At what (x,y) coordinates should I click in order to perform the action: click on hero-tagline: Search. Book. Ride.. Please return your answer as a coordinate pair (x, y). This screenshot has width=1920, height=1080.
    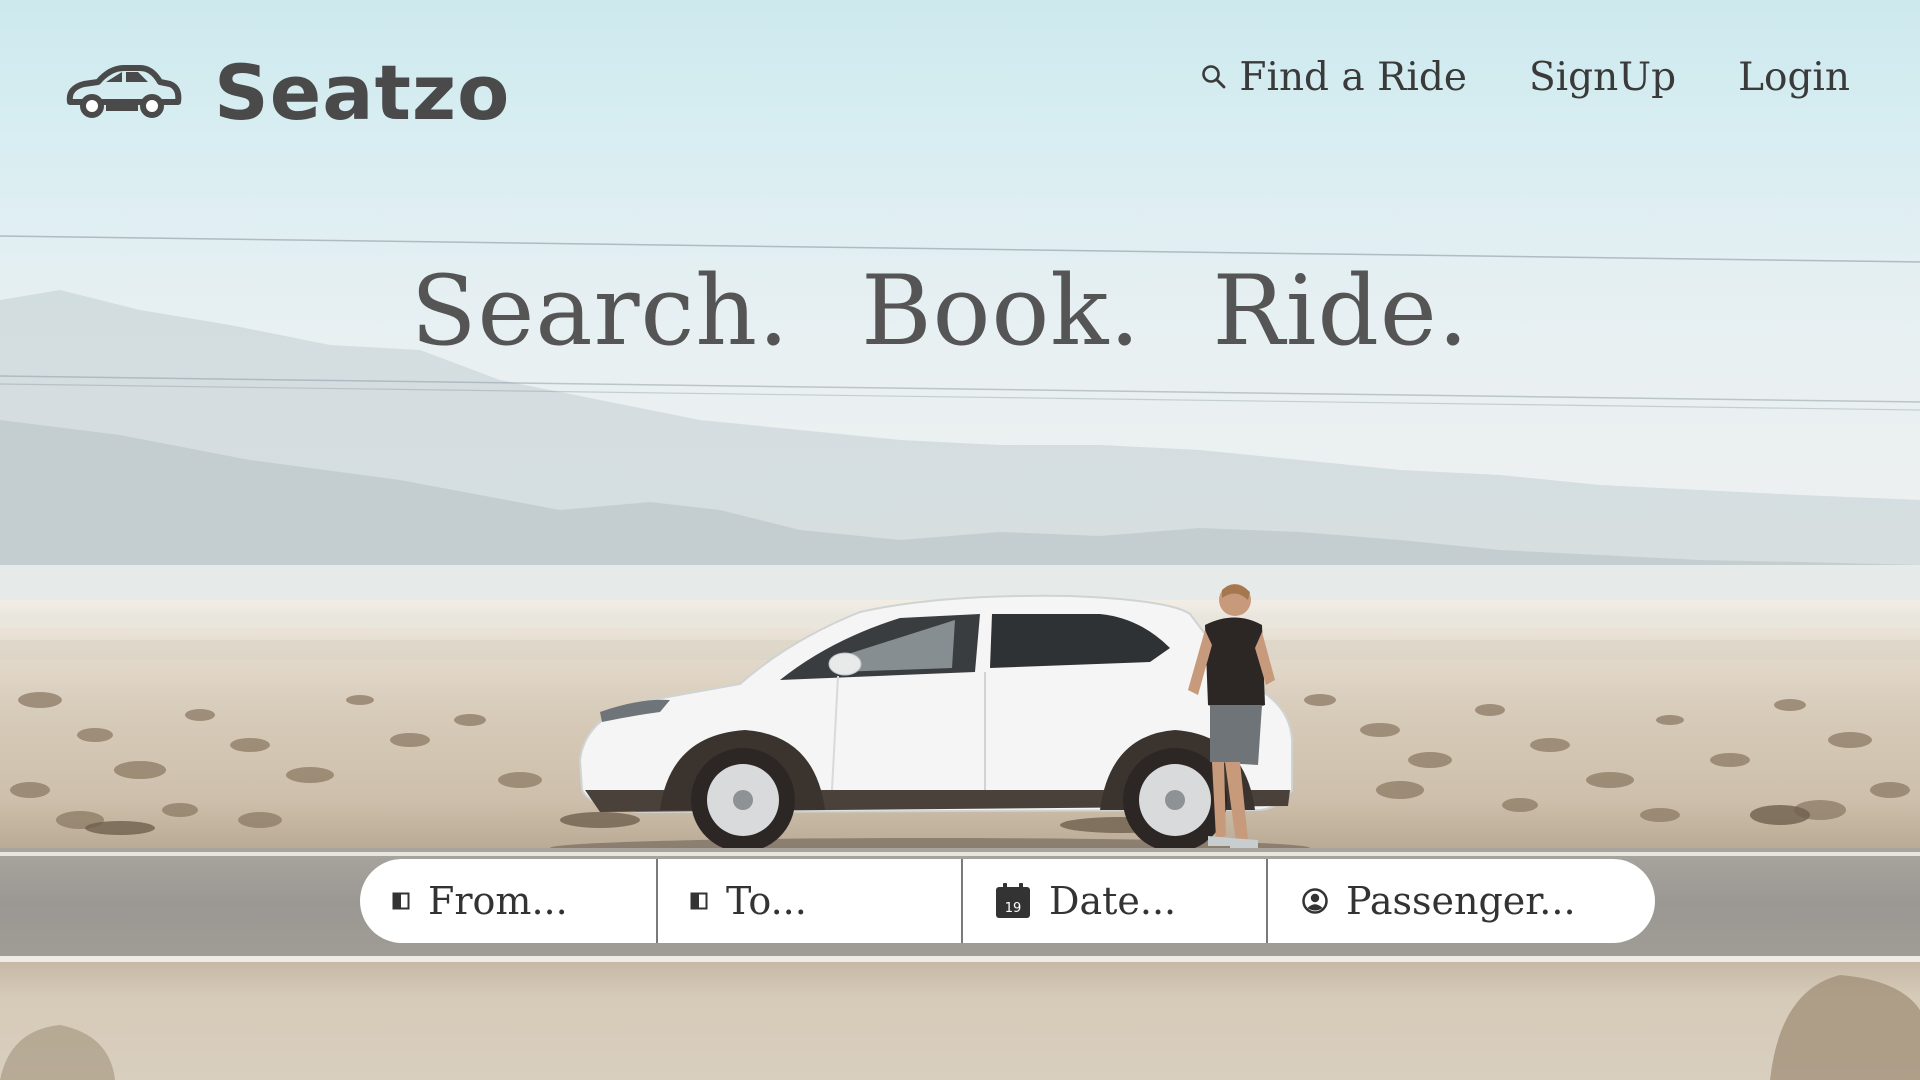
    Looking at the image, I should click on (940, 311).